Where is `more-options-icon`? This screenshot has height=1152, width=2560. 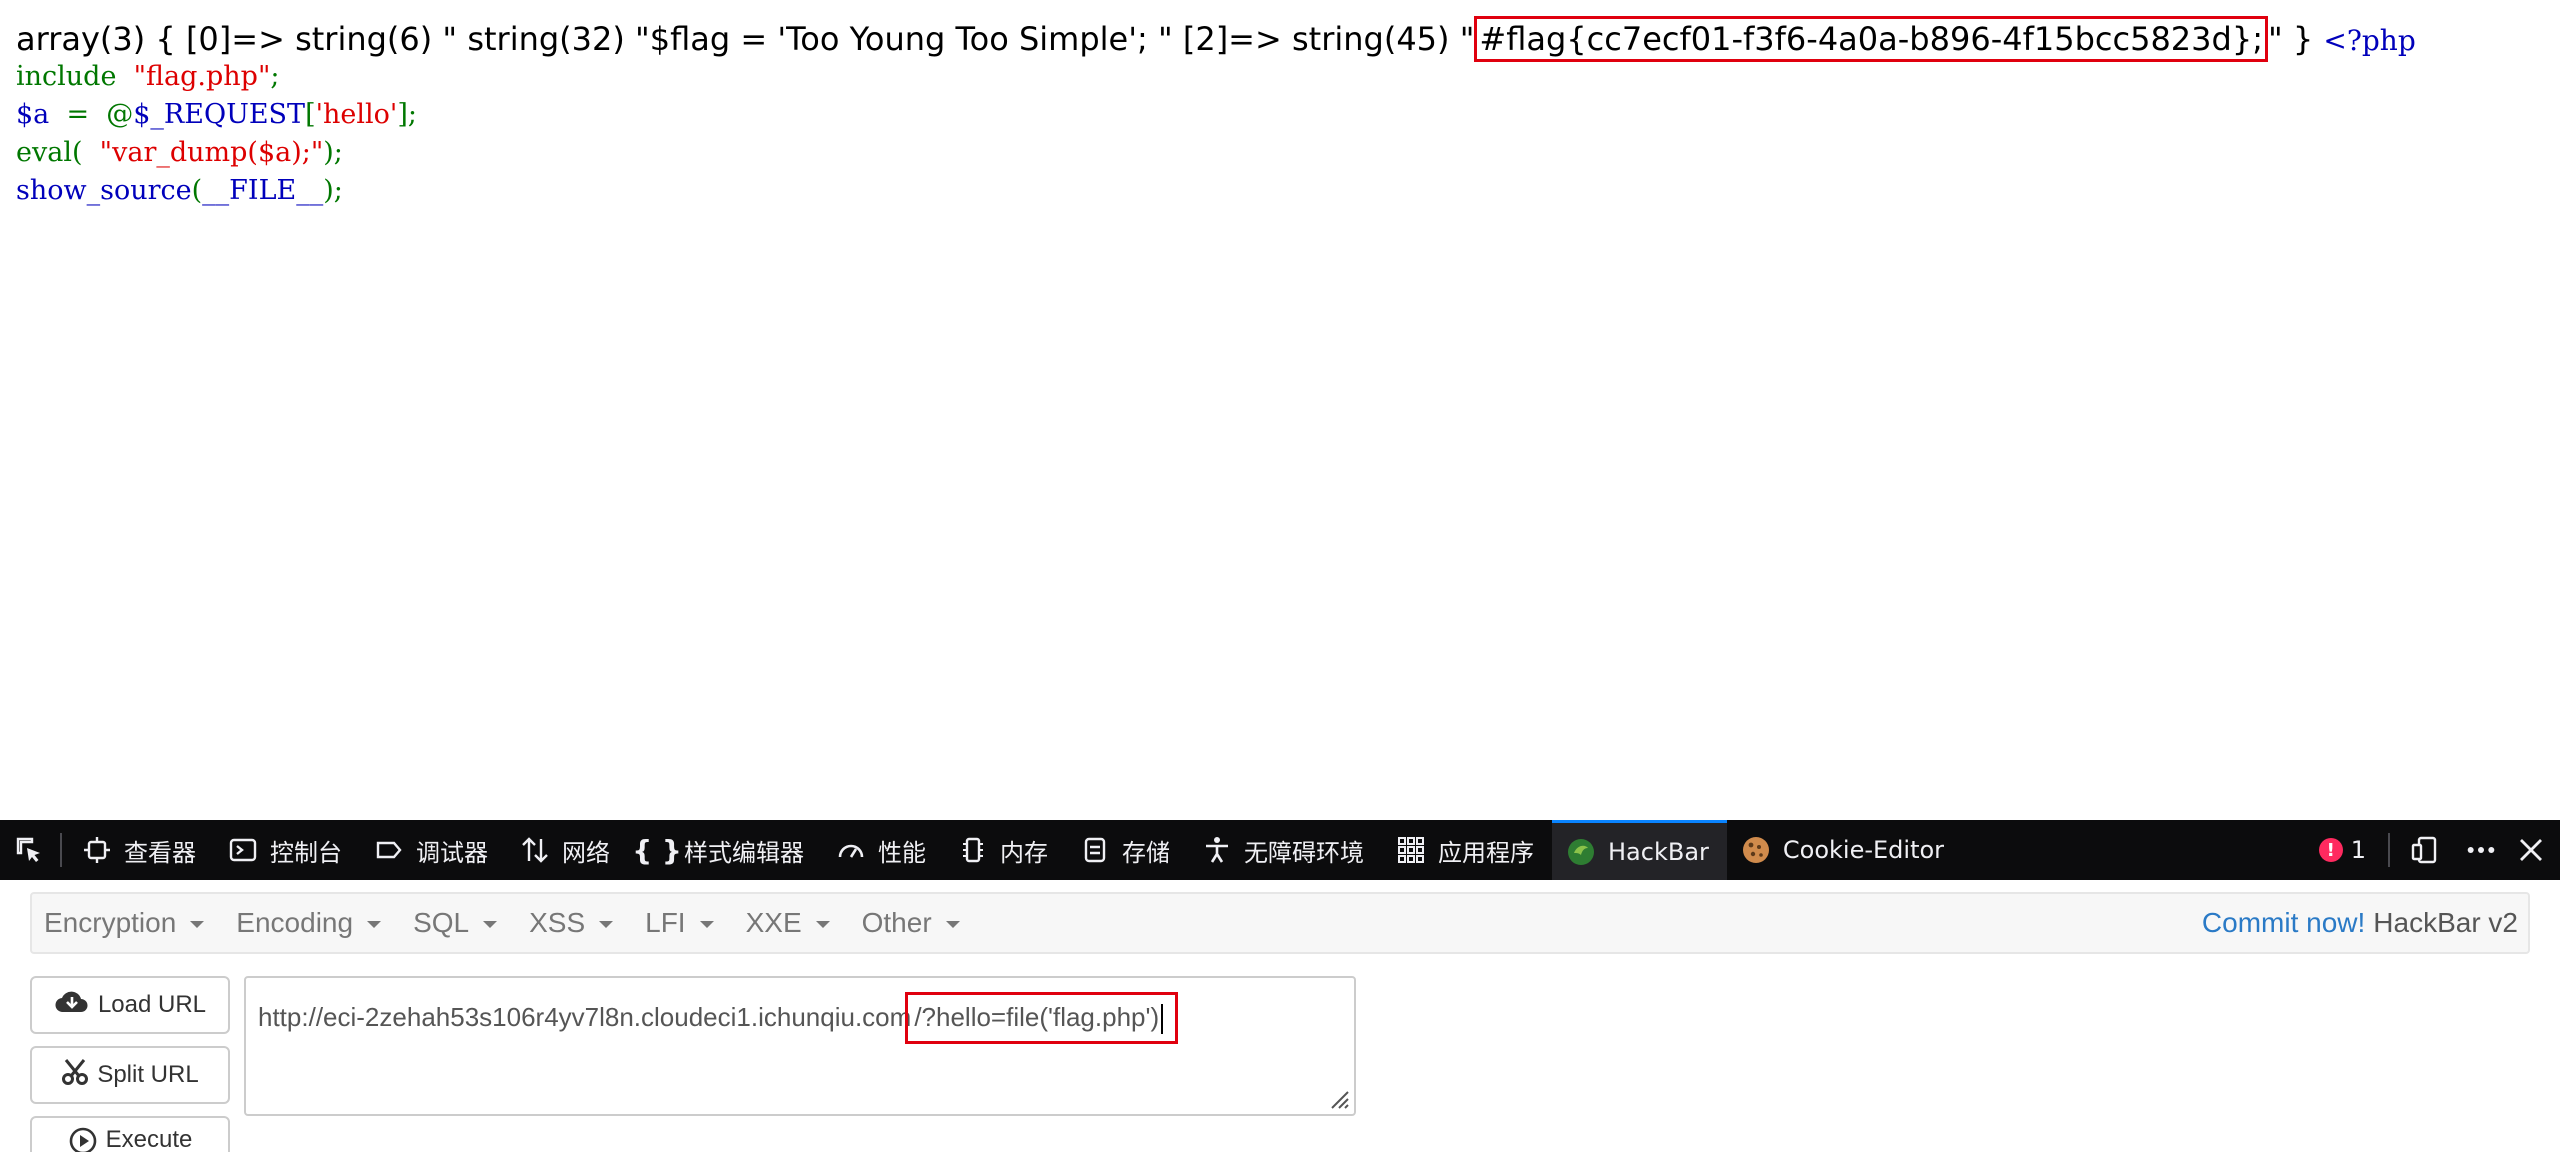
more-options-icon is located at coordinates (2481, 850).